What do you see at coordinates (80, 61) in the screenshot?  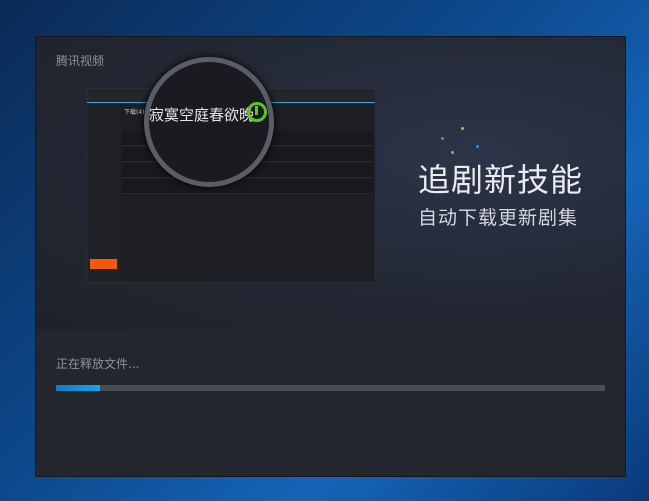 I see `window-title: 腾讯视频` at bounding box center [80, 61].